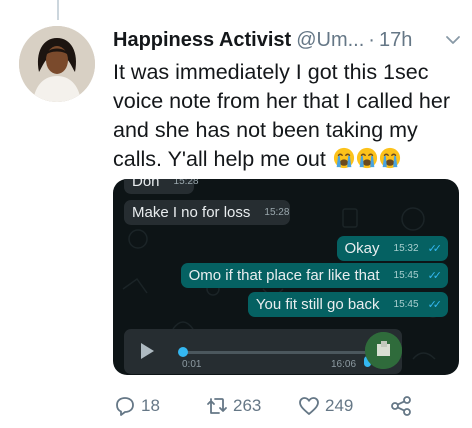 The height and width of the screenshot is (428, 472). I want to click on message-text: Okay, so click(362, 248).